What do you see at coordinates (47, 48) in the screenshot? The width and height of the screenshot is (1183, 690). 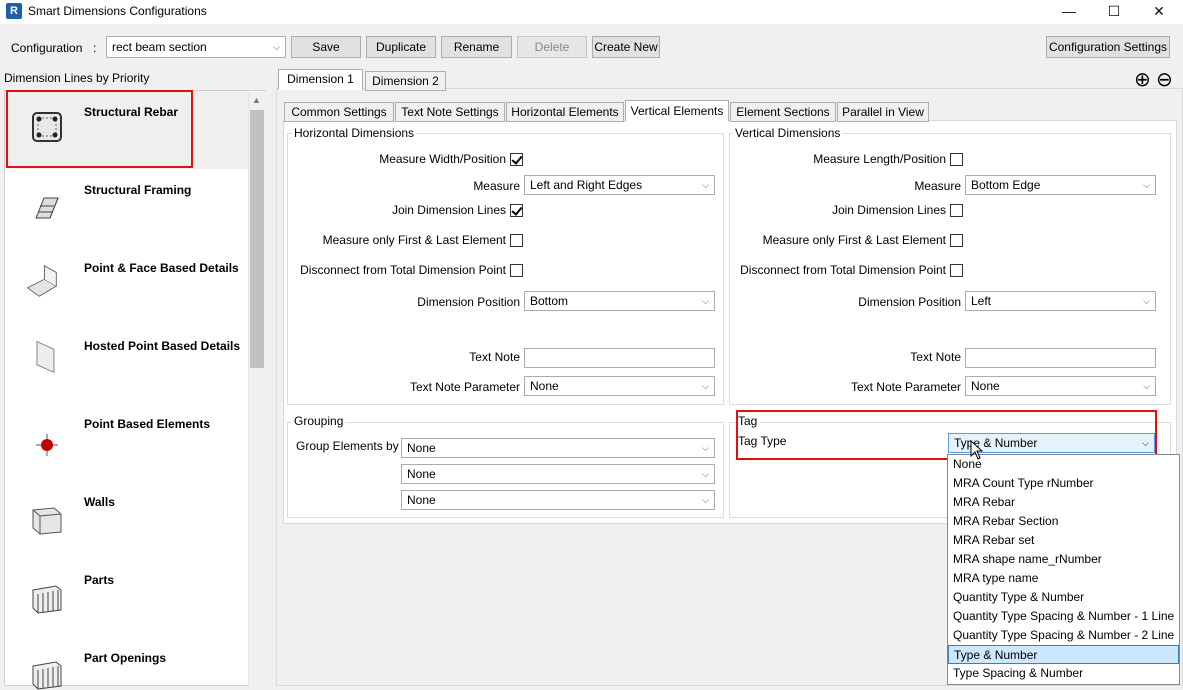 I see `configuration-label: Configuration` at bounding box center [47, 48].